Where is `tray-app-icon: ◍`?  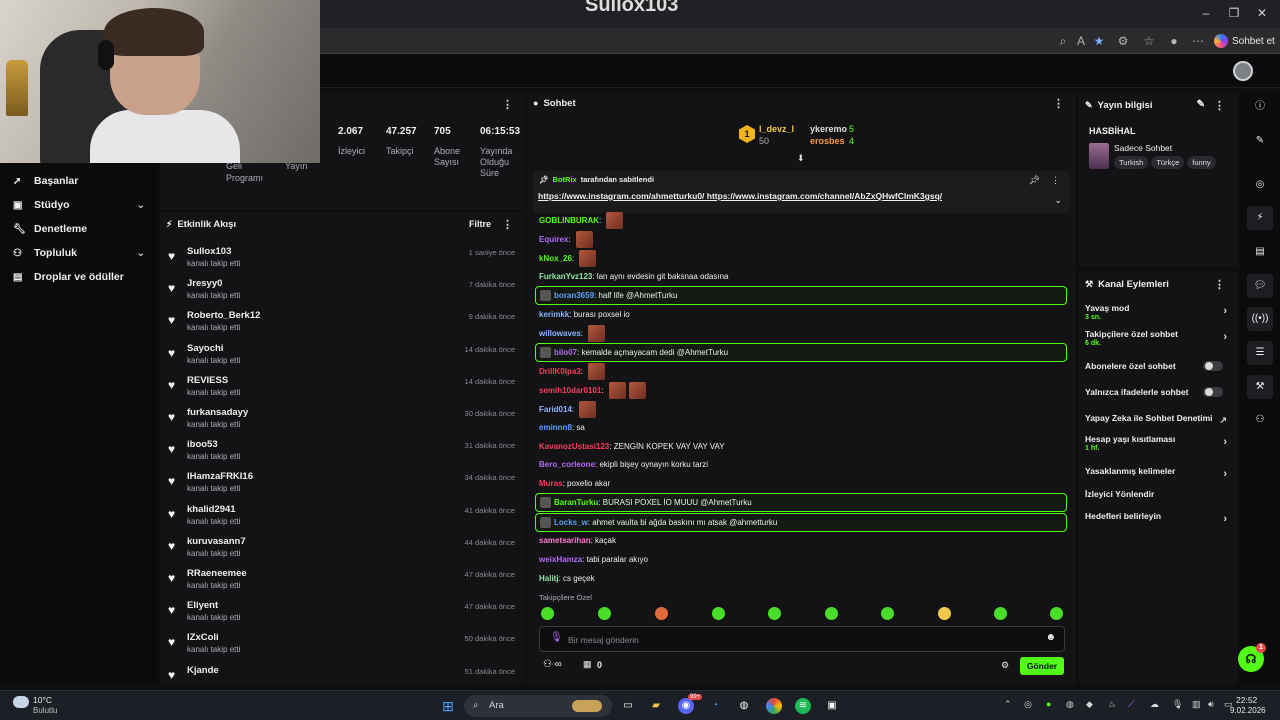 tray-app-icon: ◍ is located at coordinates (1070, 704).